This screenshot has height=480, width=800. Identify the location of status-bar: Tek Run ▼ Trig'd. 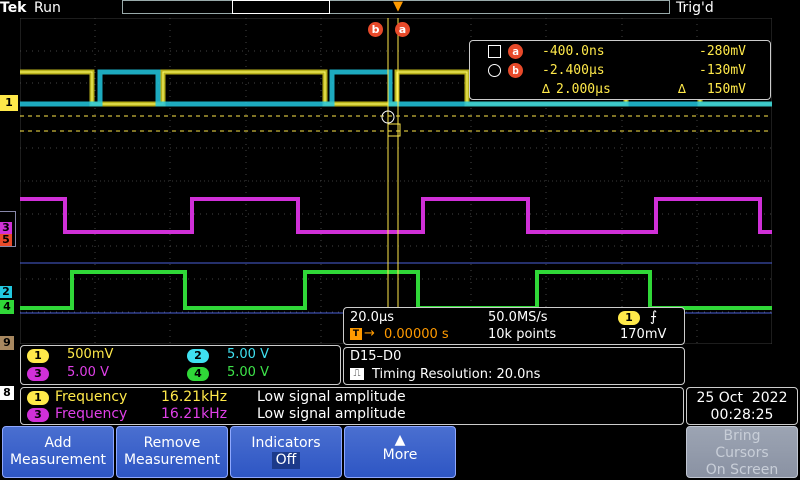
(400, 9).